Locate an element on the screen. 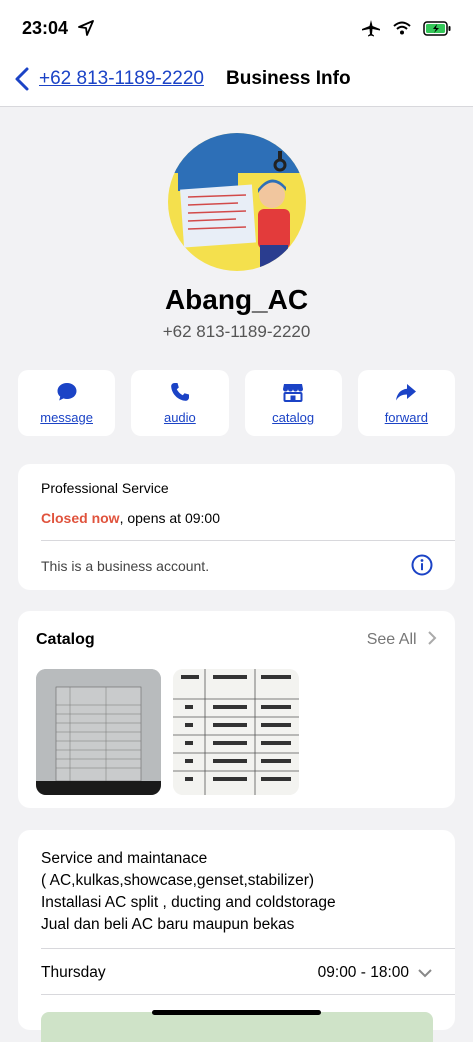  catalog-title: Catalog is located at coordinates (65, 639).